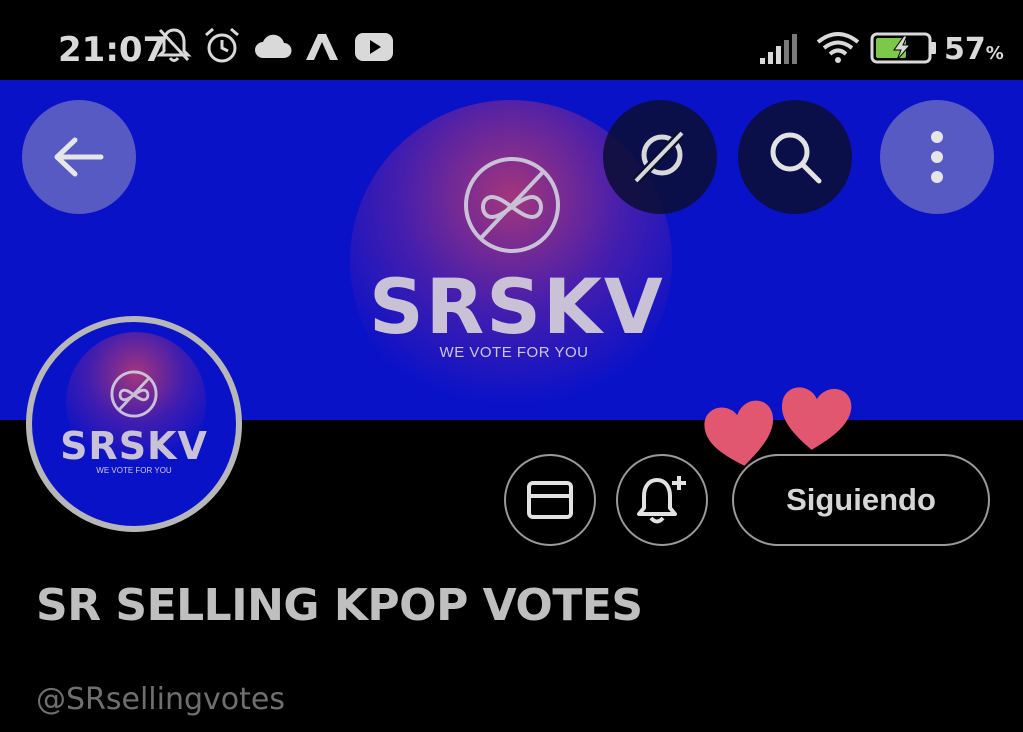 This screenshot has height=732, width=1023. I want to click on avatar: SRSKV WE VOTE FOR YOU, so click(134, 424).